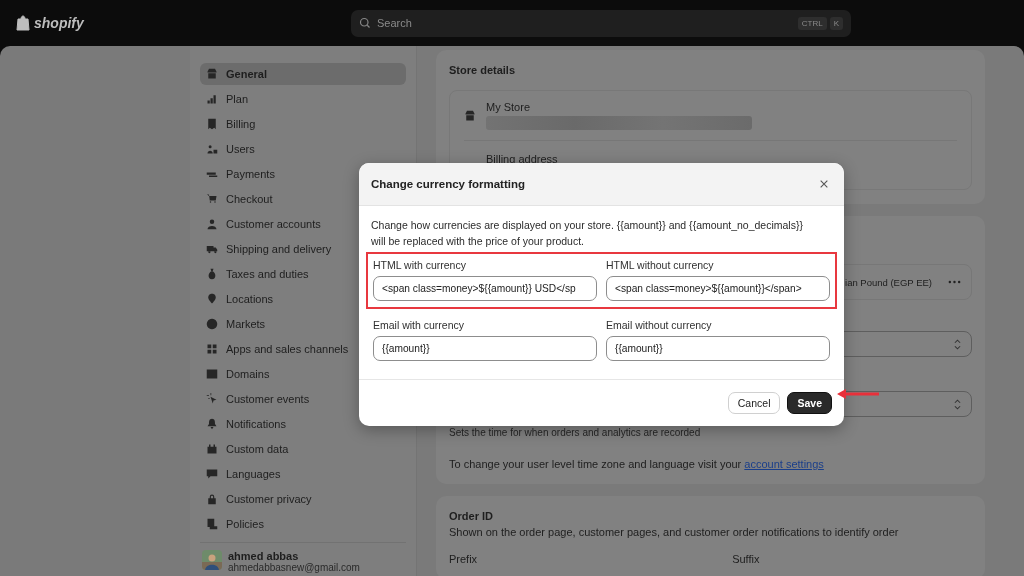 The image size is (1024, 576). Describe the element at coordinates (212, 149) in the screenshot. I see `users-icon` at that location.